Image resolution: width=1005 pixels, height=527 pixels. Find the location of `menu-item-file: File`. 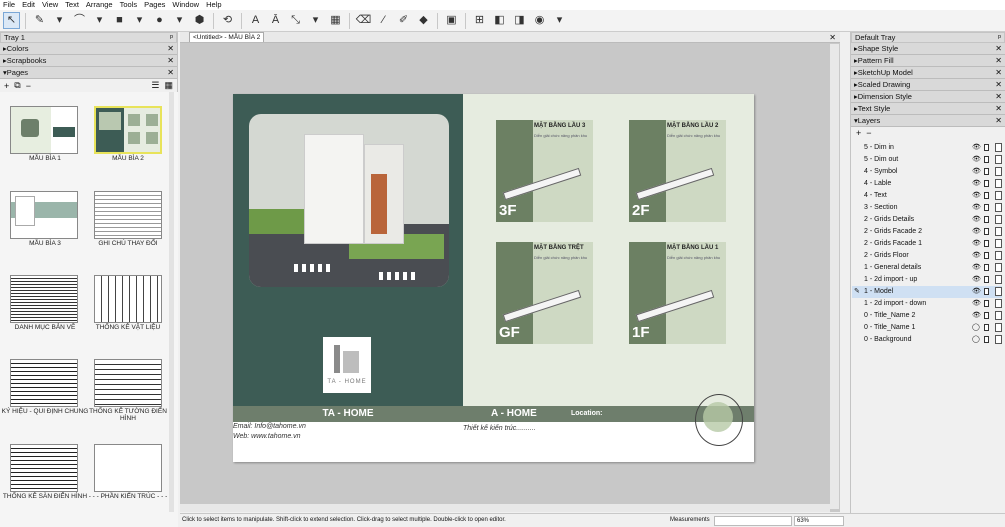

menu-item-file: File is located at coordinates (9, 5).